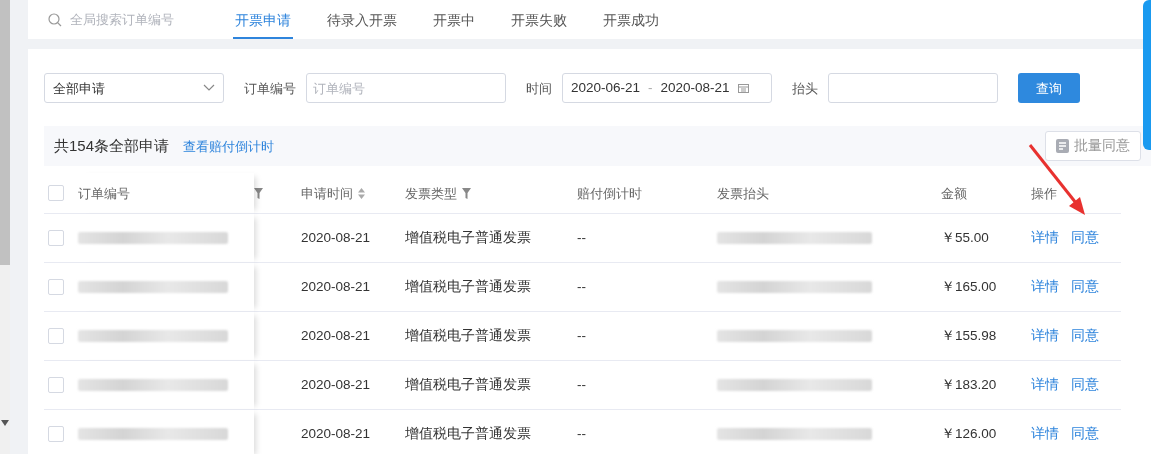 The image size is (1151, 454). What do you see at coordinates (609, 193) in the screenshot?
I see `column-header: 赔付倒计时` at bounding box center [609, 193].